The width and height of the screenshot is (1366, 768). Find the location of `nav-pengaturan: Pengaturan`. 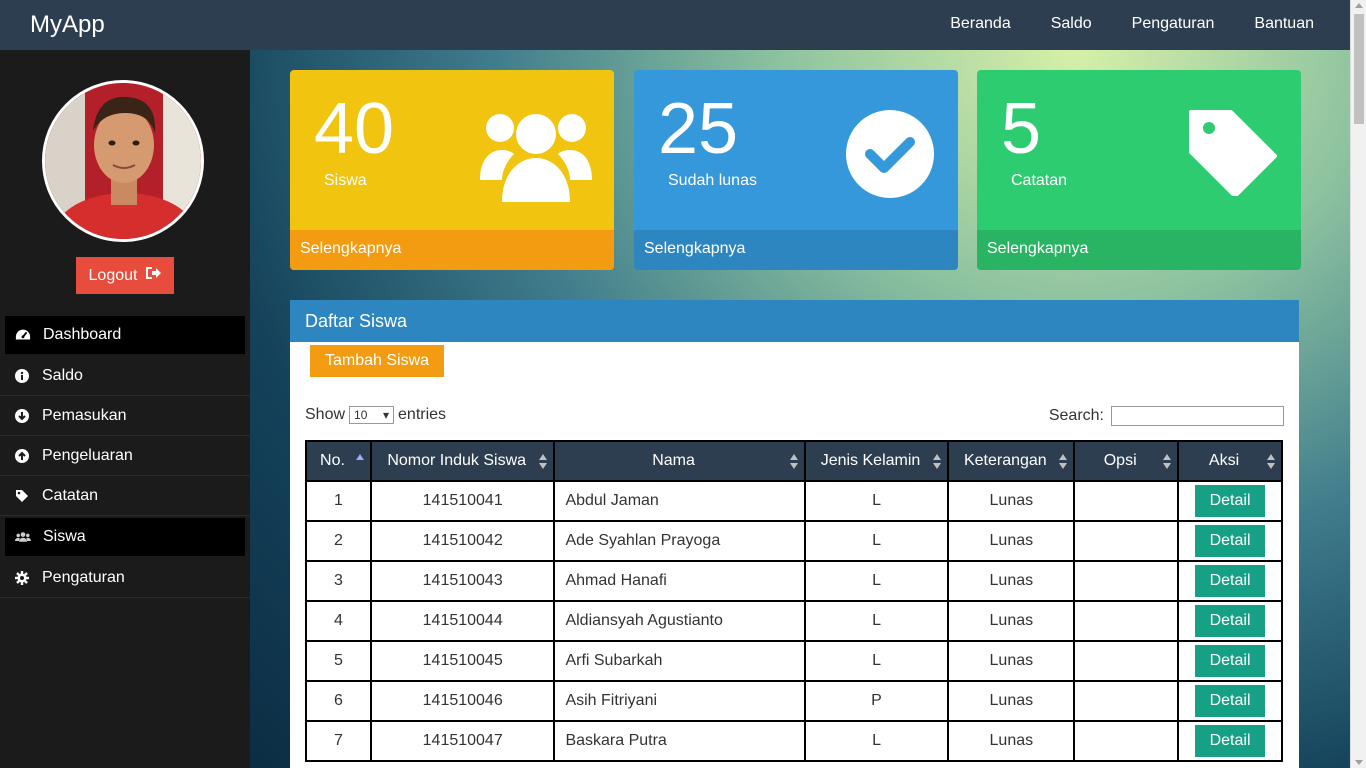

nav-pengaturan: Pengaturan is located at coordinates (1173, 24).